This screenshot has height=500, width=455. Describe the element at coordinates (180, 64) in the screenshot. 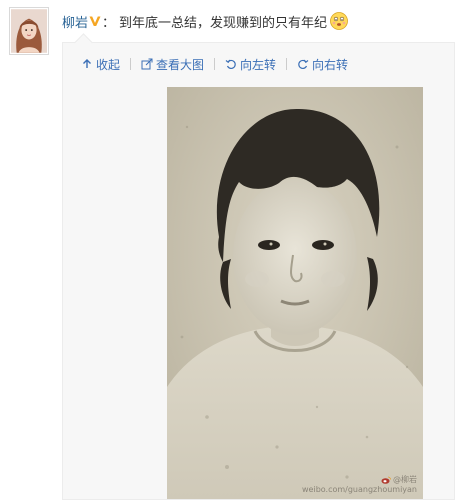

I see `view-large-label: 查看大图` at that location.